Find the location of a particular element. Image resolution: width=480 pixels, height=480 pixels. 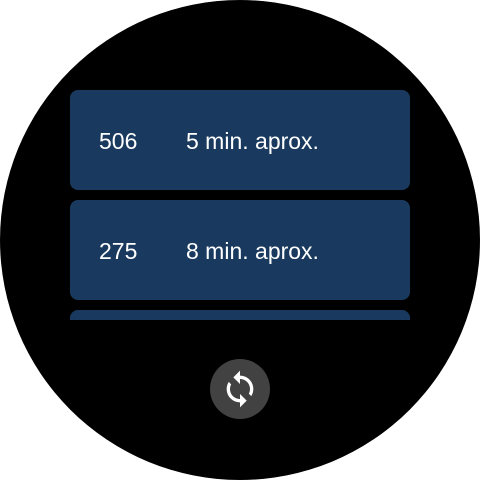

arrival-card is located at coordinates (240, 315).